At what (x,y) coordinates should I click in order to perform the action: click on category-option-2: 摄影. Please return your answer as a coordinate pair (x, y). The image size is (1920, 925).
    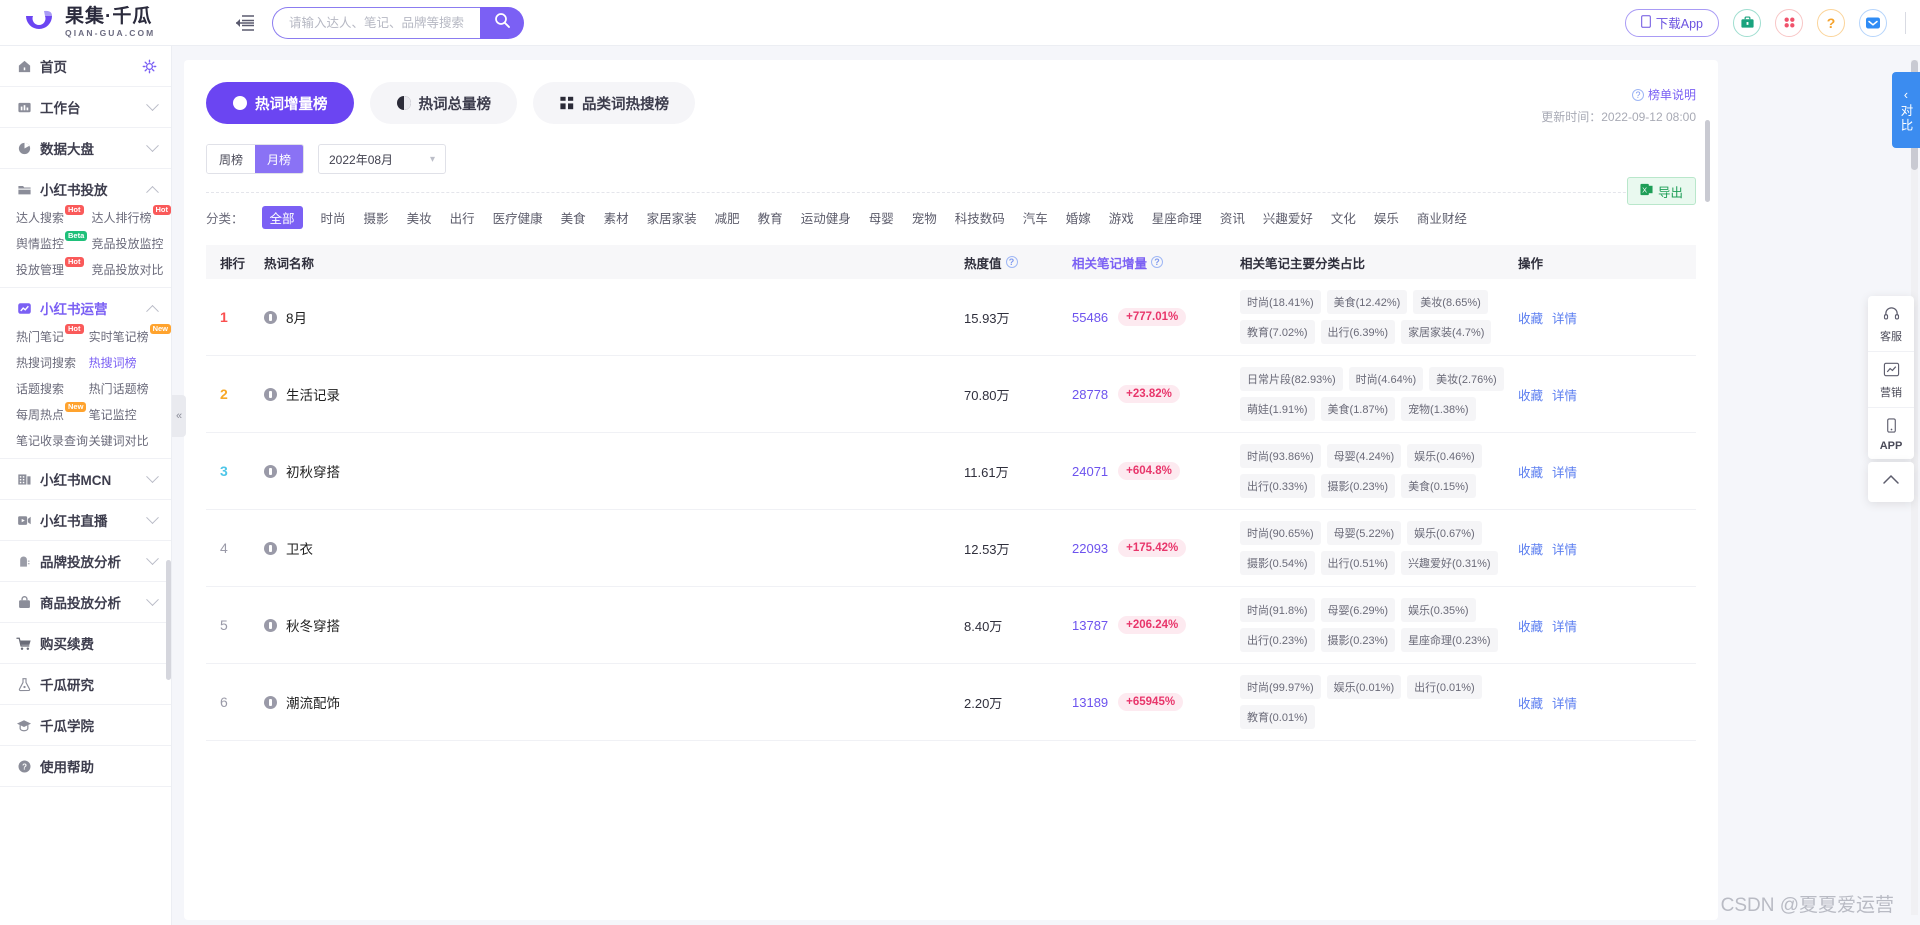
    Looking at the image, I should click on (376, 217).